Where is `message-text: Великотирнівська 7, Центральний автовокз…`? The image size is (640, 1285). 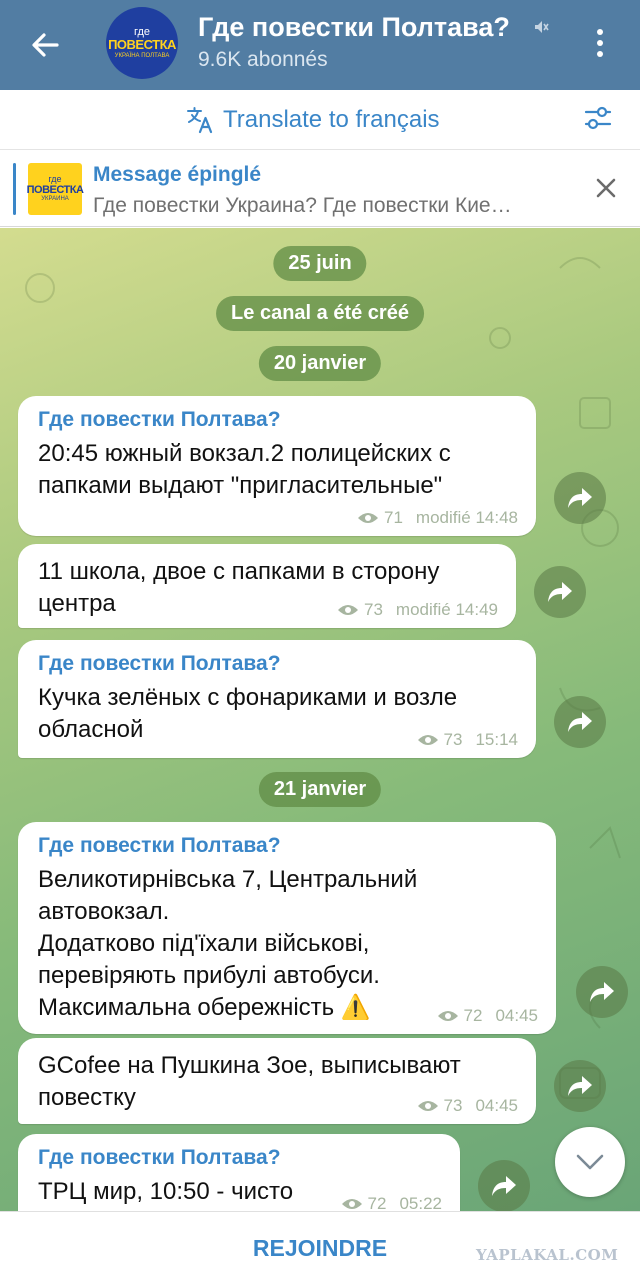 message-text: Великотирнівська 7, Центральний автовокз… is located at coordinates (228, 943).